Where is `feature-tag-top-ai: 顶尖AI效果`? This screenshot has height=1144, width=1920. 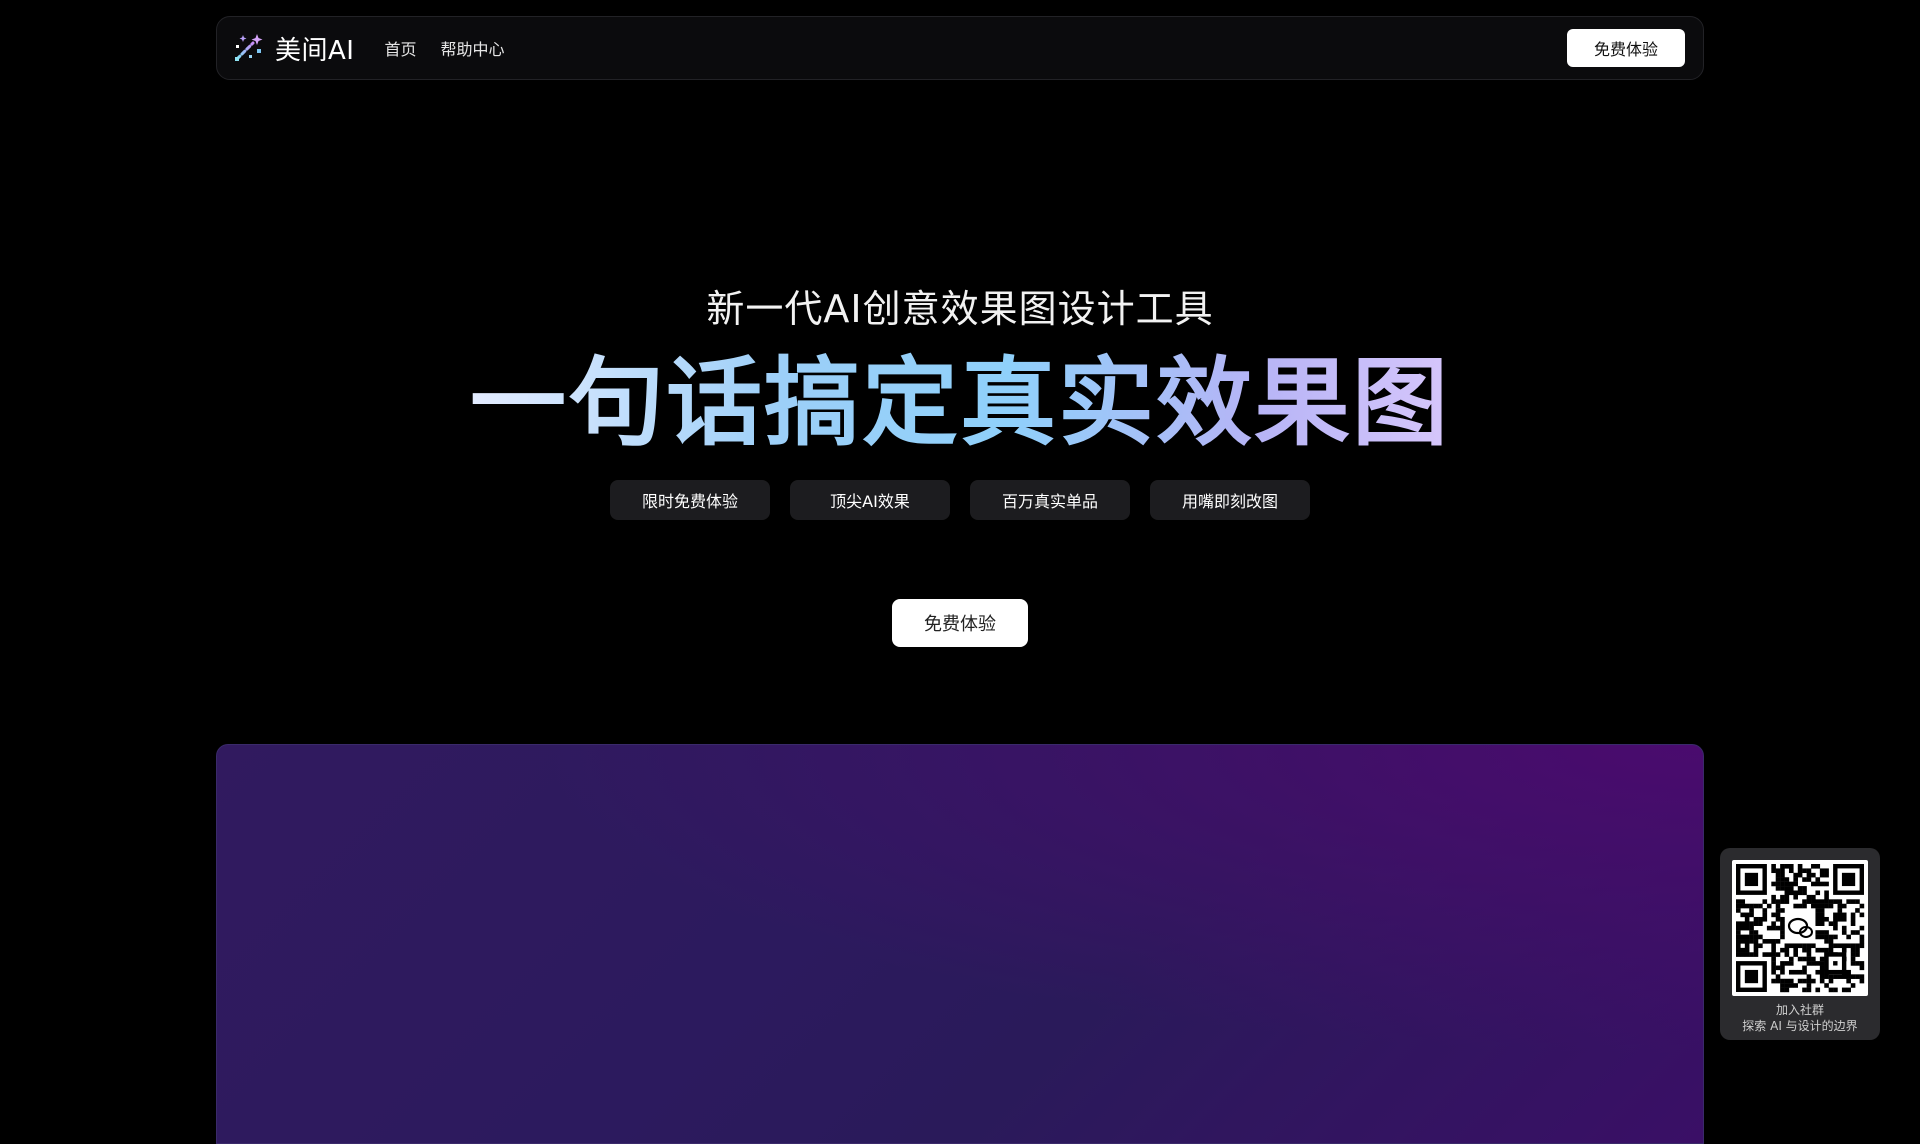 feature-tag-top-ai: 顶尖AI效果 is located at coordinates (870, 500).